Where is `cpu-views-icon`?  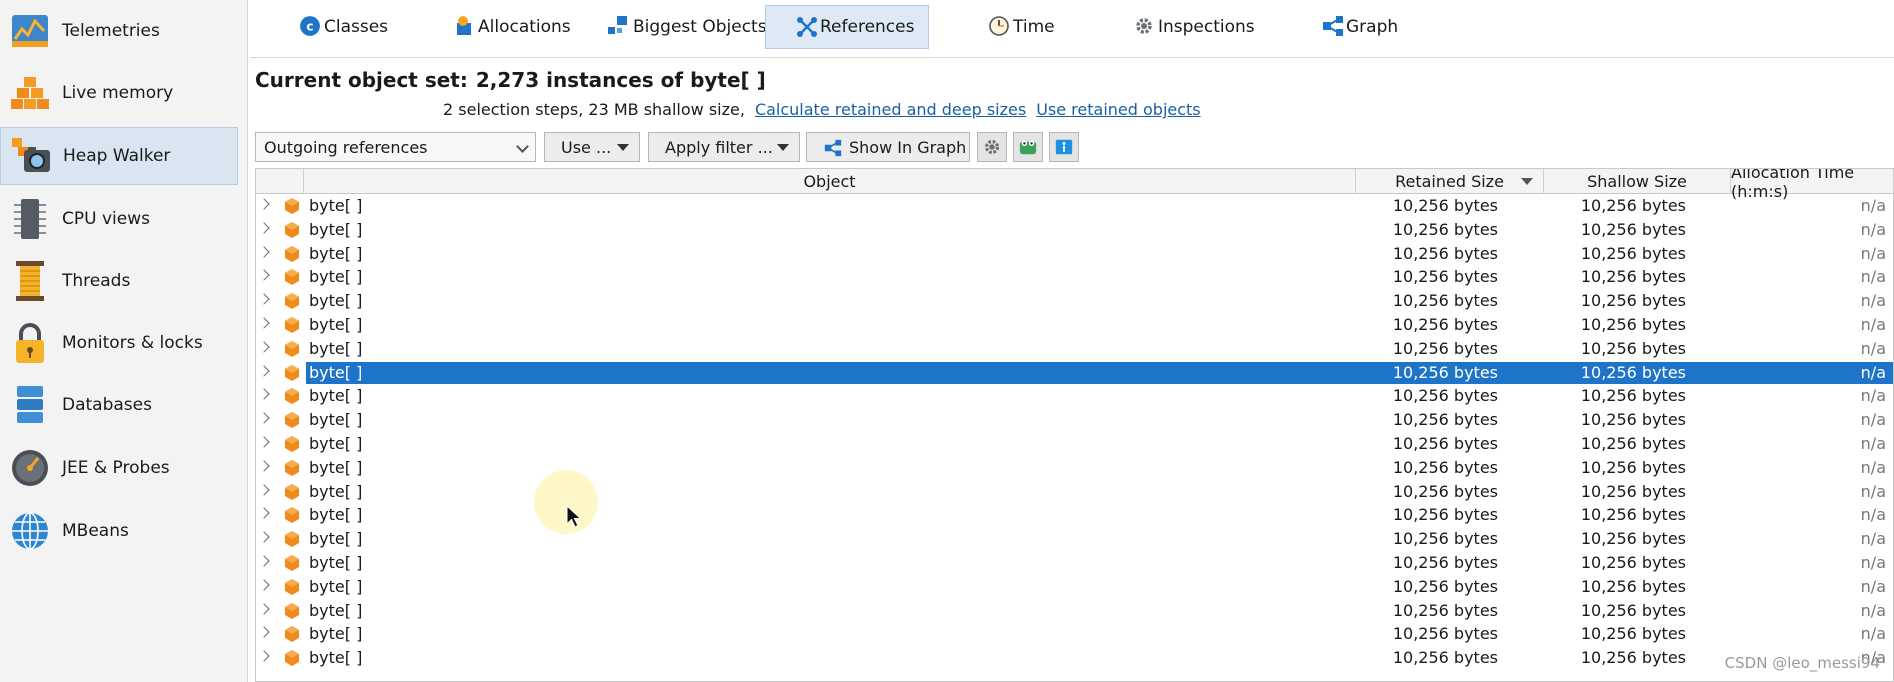 cpu-views-icon is located at coordinates (30, 219).